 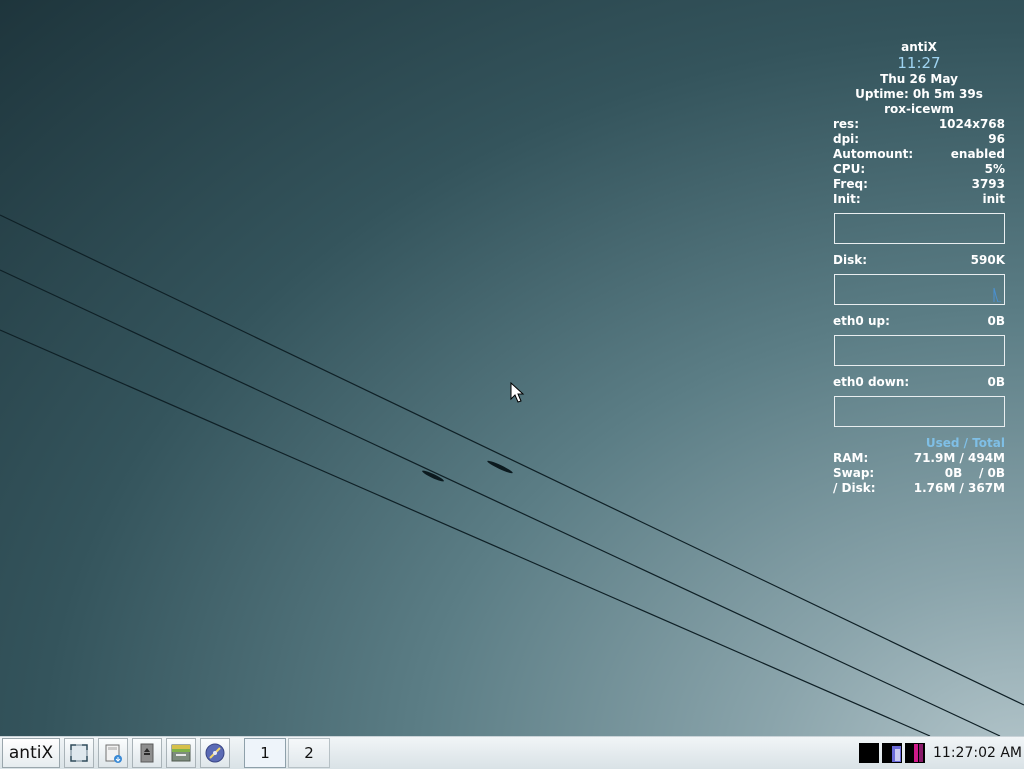 I want to click on conky-session: rox-icewm, so click(x=919, y=109).